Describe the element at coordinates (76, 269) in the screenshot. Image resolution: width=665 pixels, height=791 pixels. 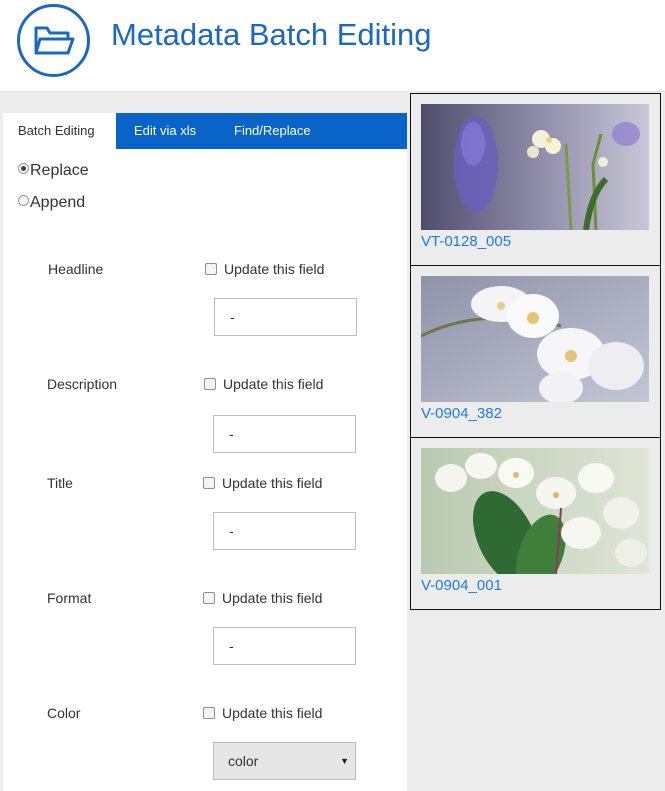
I see `field-label-headline: Headline` at that location.